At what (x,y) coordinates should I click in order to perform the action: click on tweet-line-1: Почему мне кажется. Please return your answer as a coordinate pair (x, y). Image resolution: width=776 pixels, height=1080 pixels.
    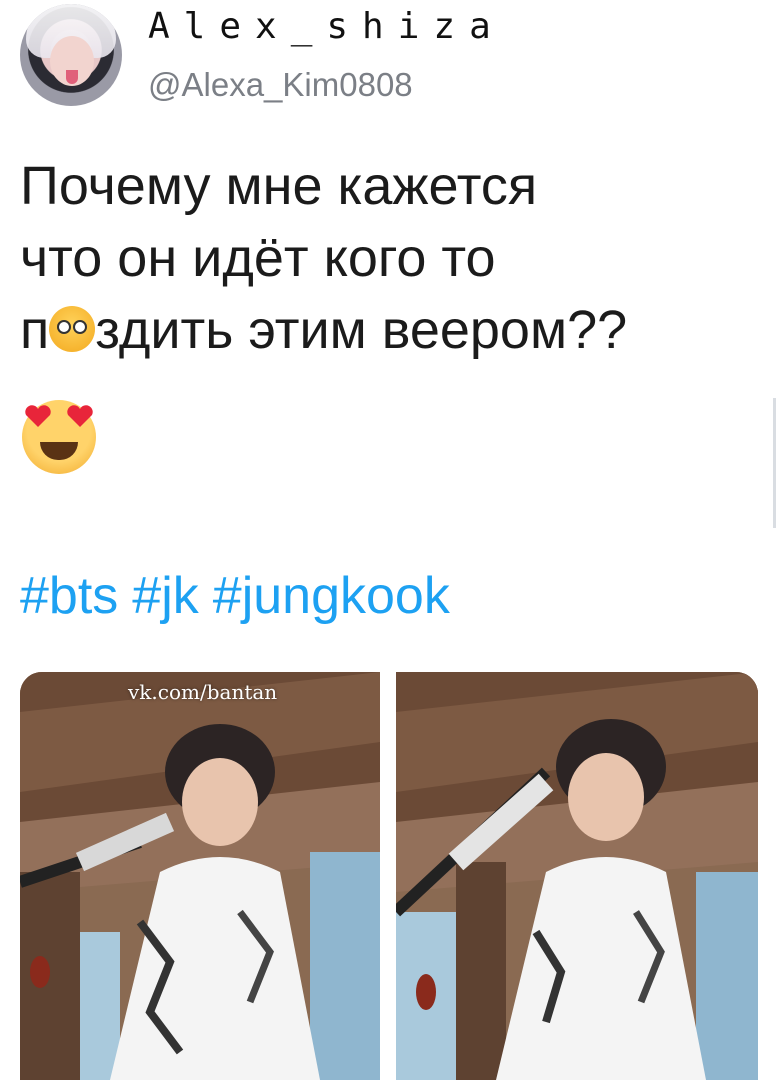
    Looking at the image, I should click on (279, 186).